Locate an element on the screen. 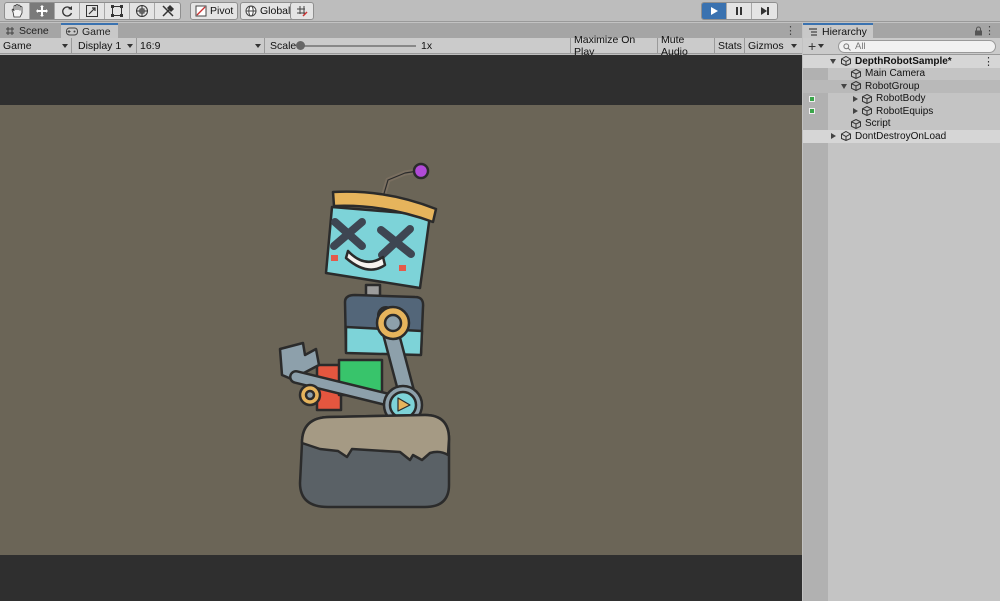  hierarchy-item-dontdestroyonload: DontDestroyOnLoad is located at coordinates (901, 136).